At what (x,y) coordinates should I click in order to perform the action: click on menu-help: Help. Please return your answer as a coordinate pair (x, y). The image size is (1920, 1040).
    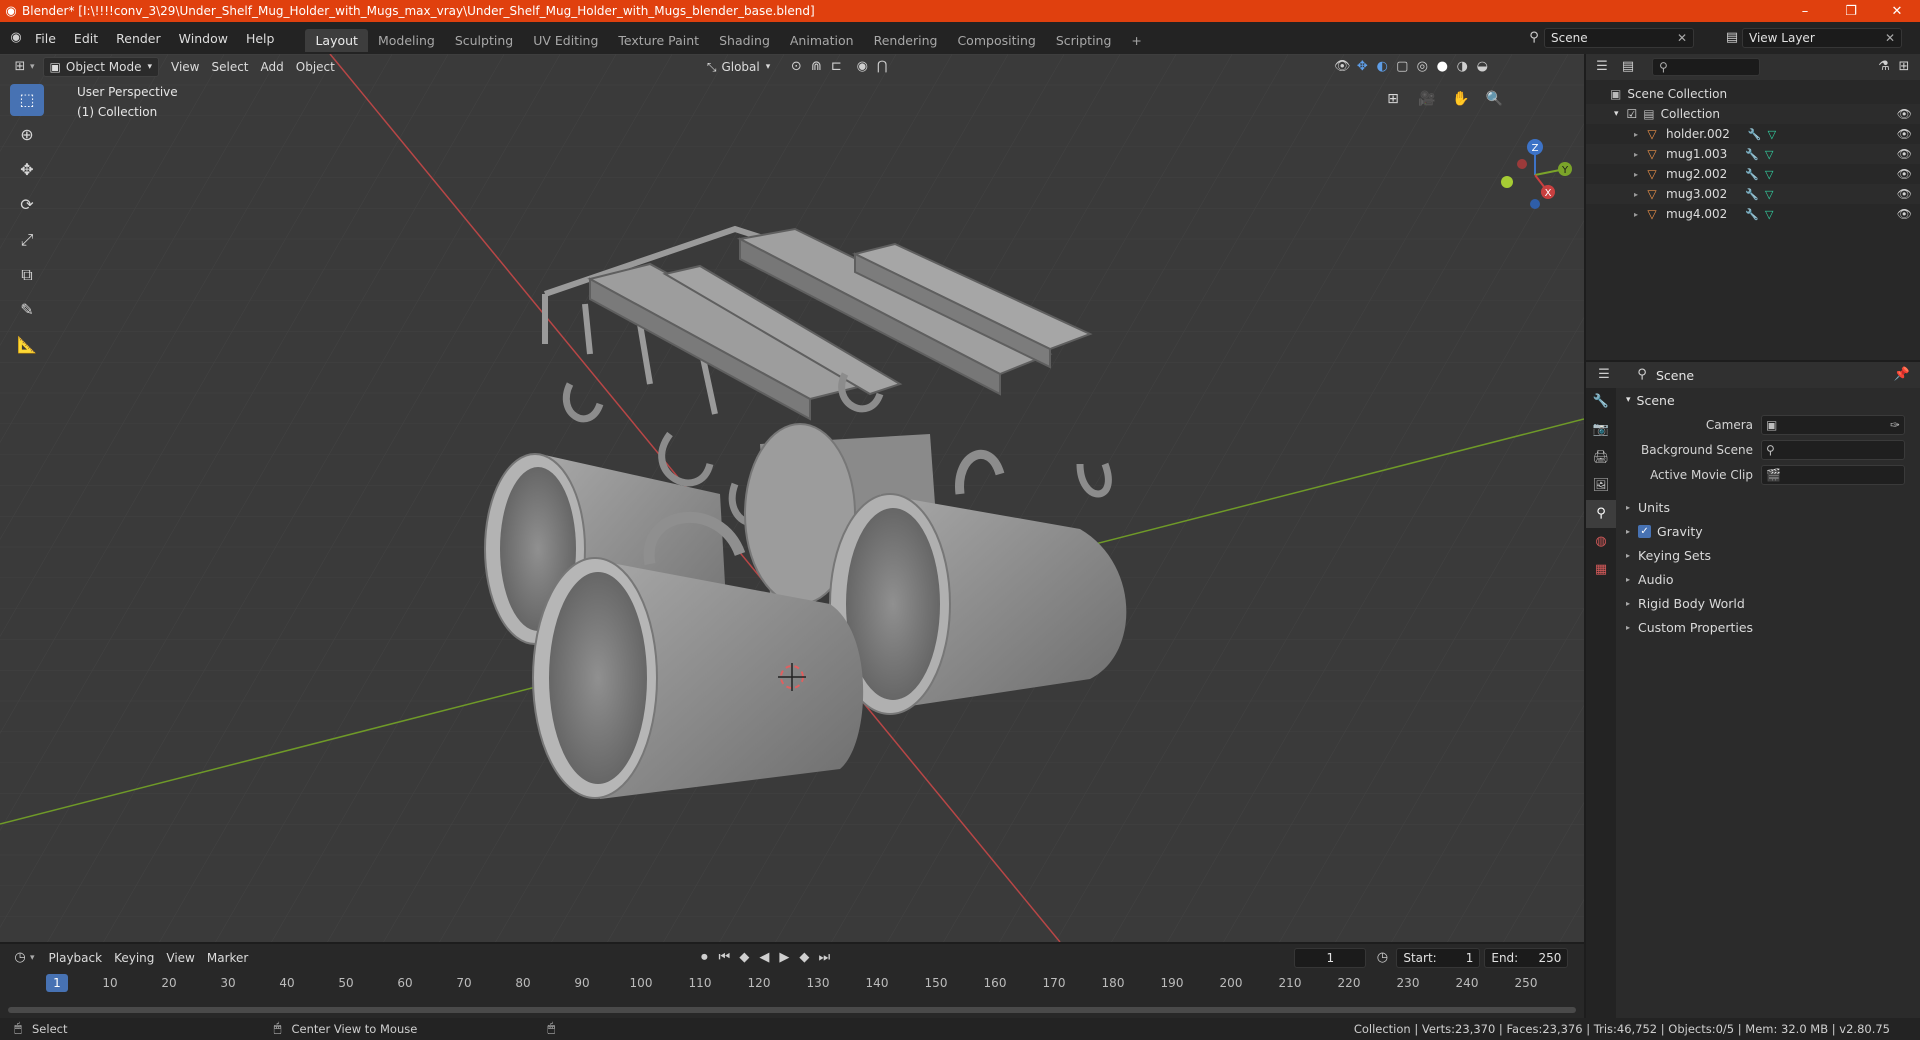
    Looking at the image, I should click on (260, 38).